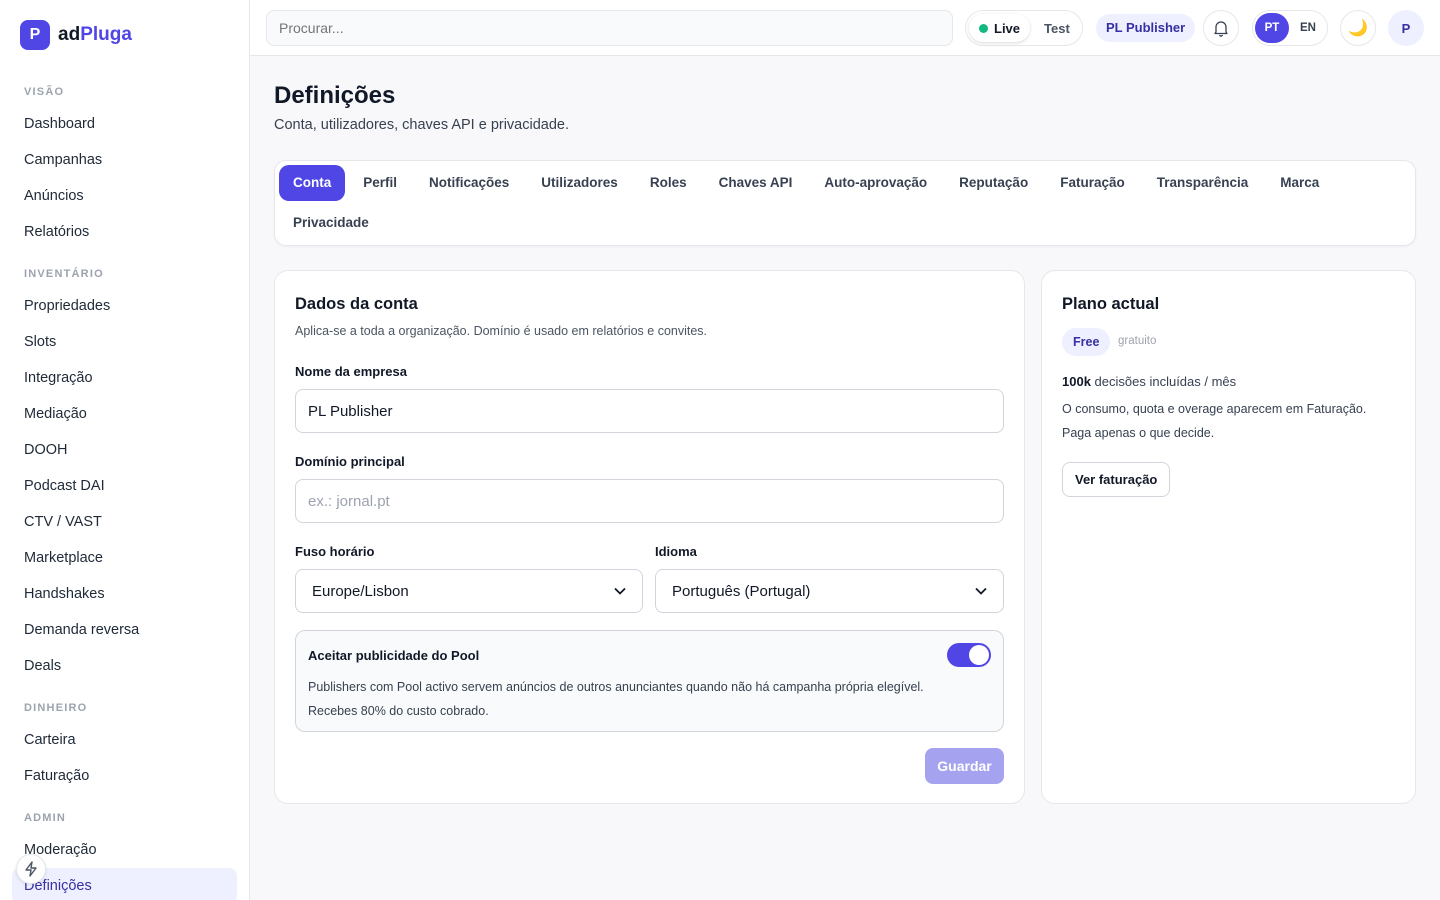 The width and height of the screenshot is (1440, 900). I want to click on logo-text: adPluga, so click(95, 34).